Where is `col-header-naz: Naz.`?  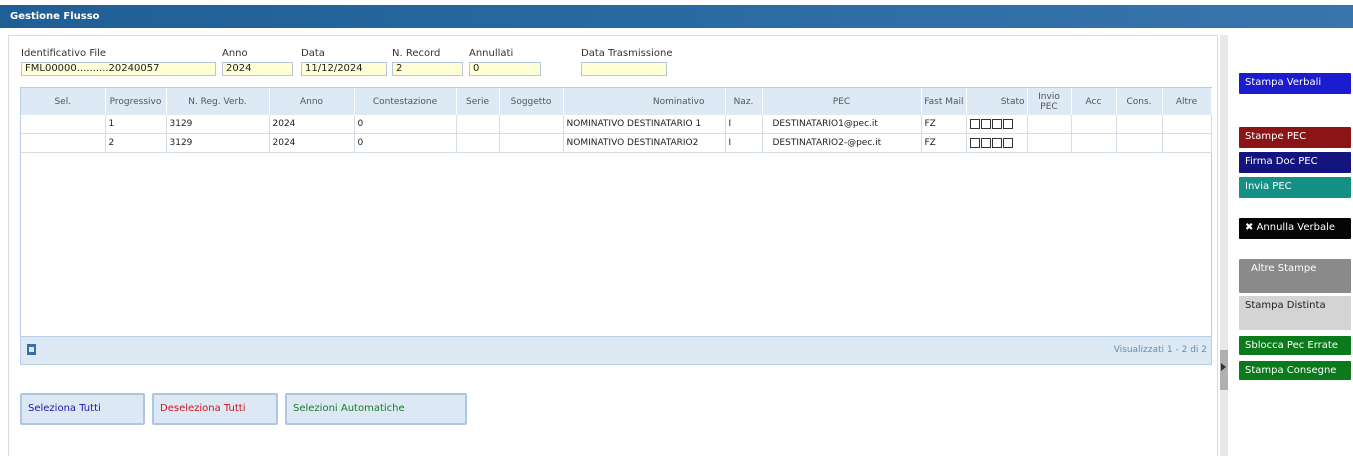
col-header-naz: Naz. is located at coordinates (744, 101).